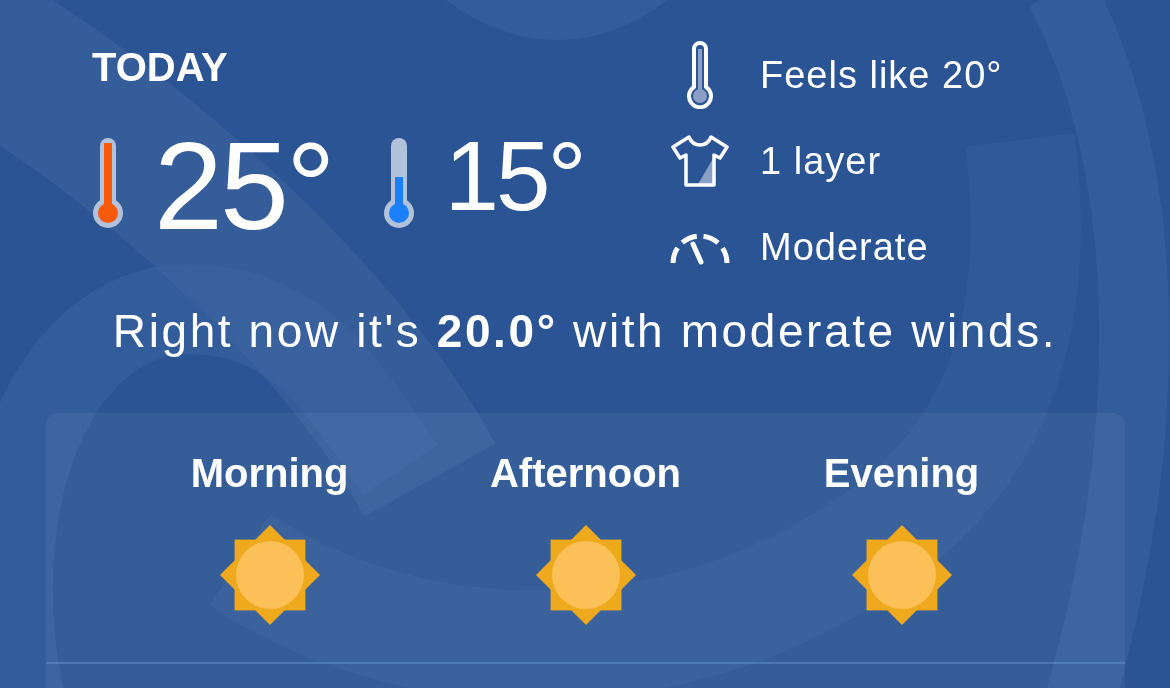  What do you see at coordinates (514, 176) in the screenshot?
I see `low-temperature: 15°` at bounding box center [514, 176].